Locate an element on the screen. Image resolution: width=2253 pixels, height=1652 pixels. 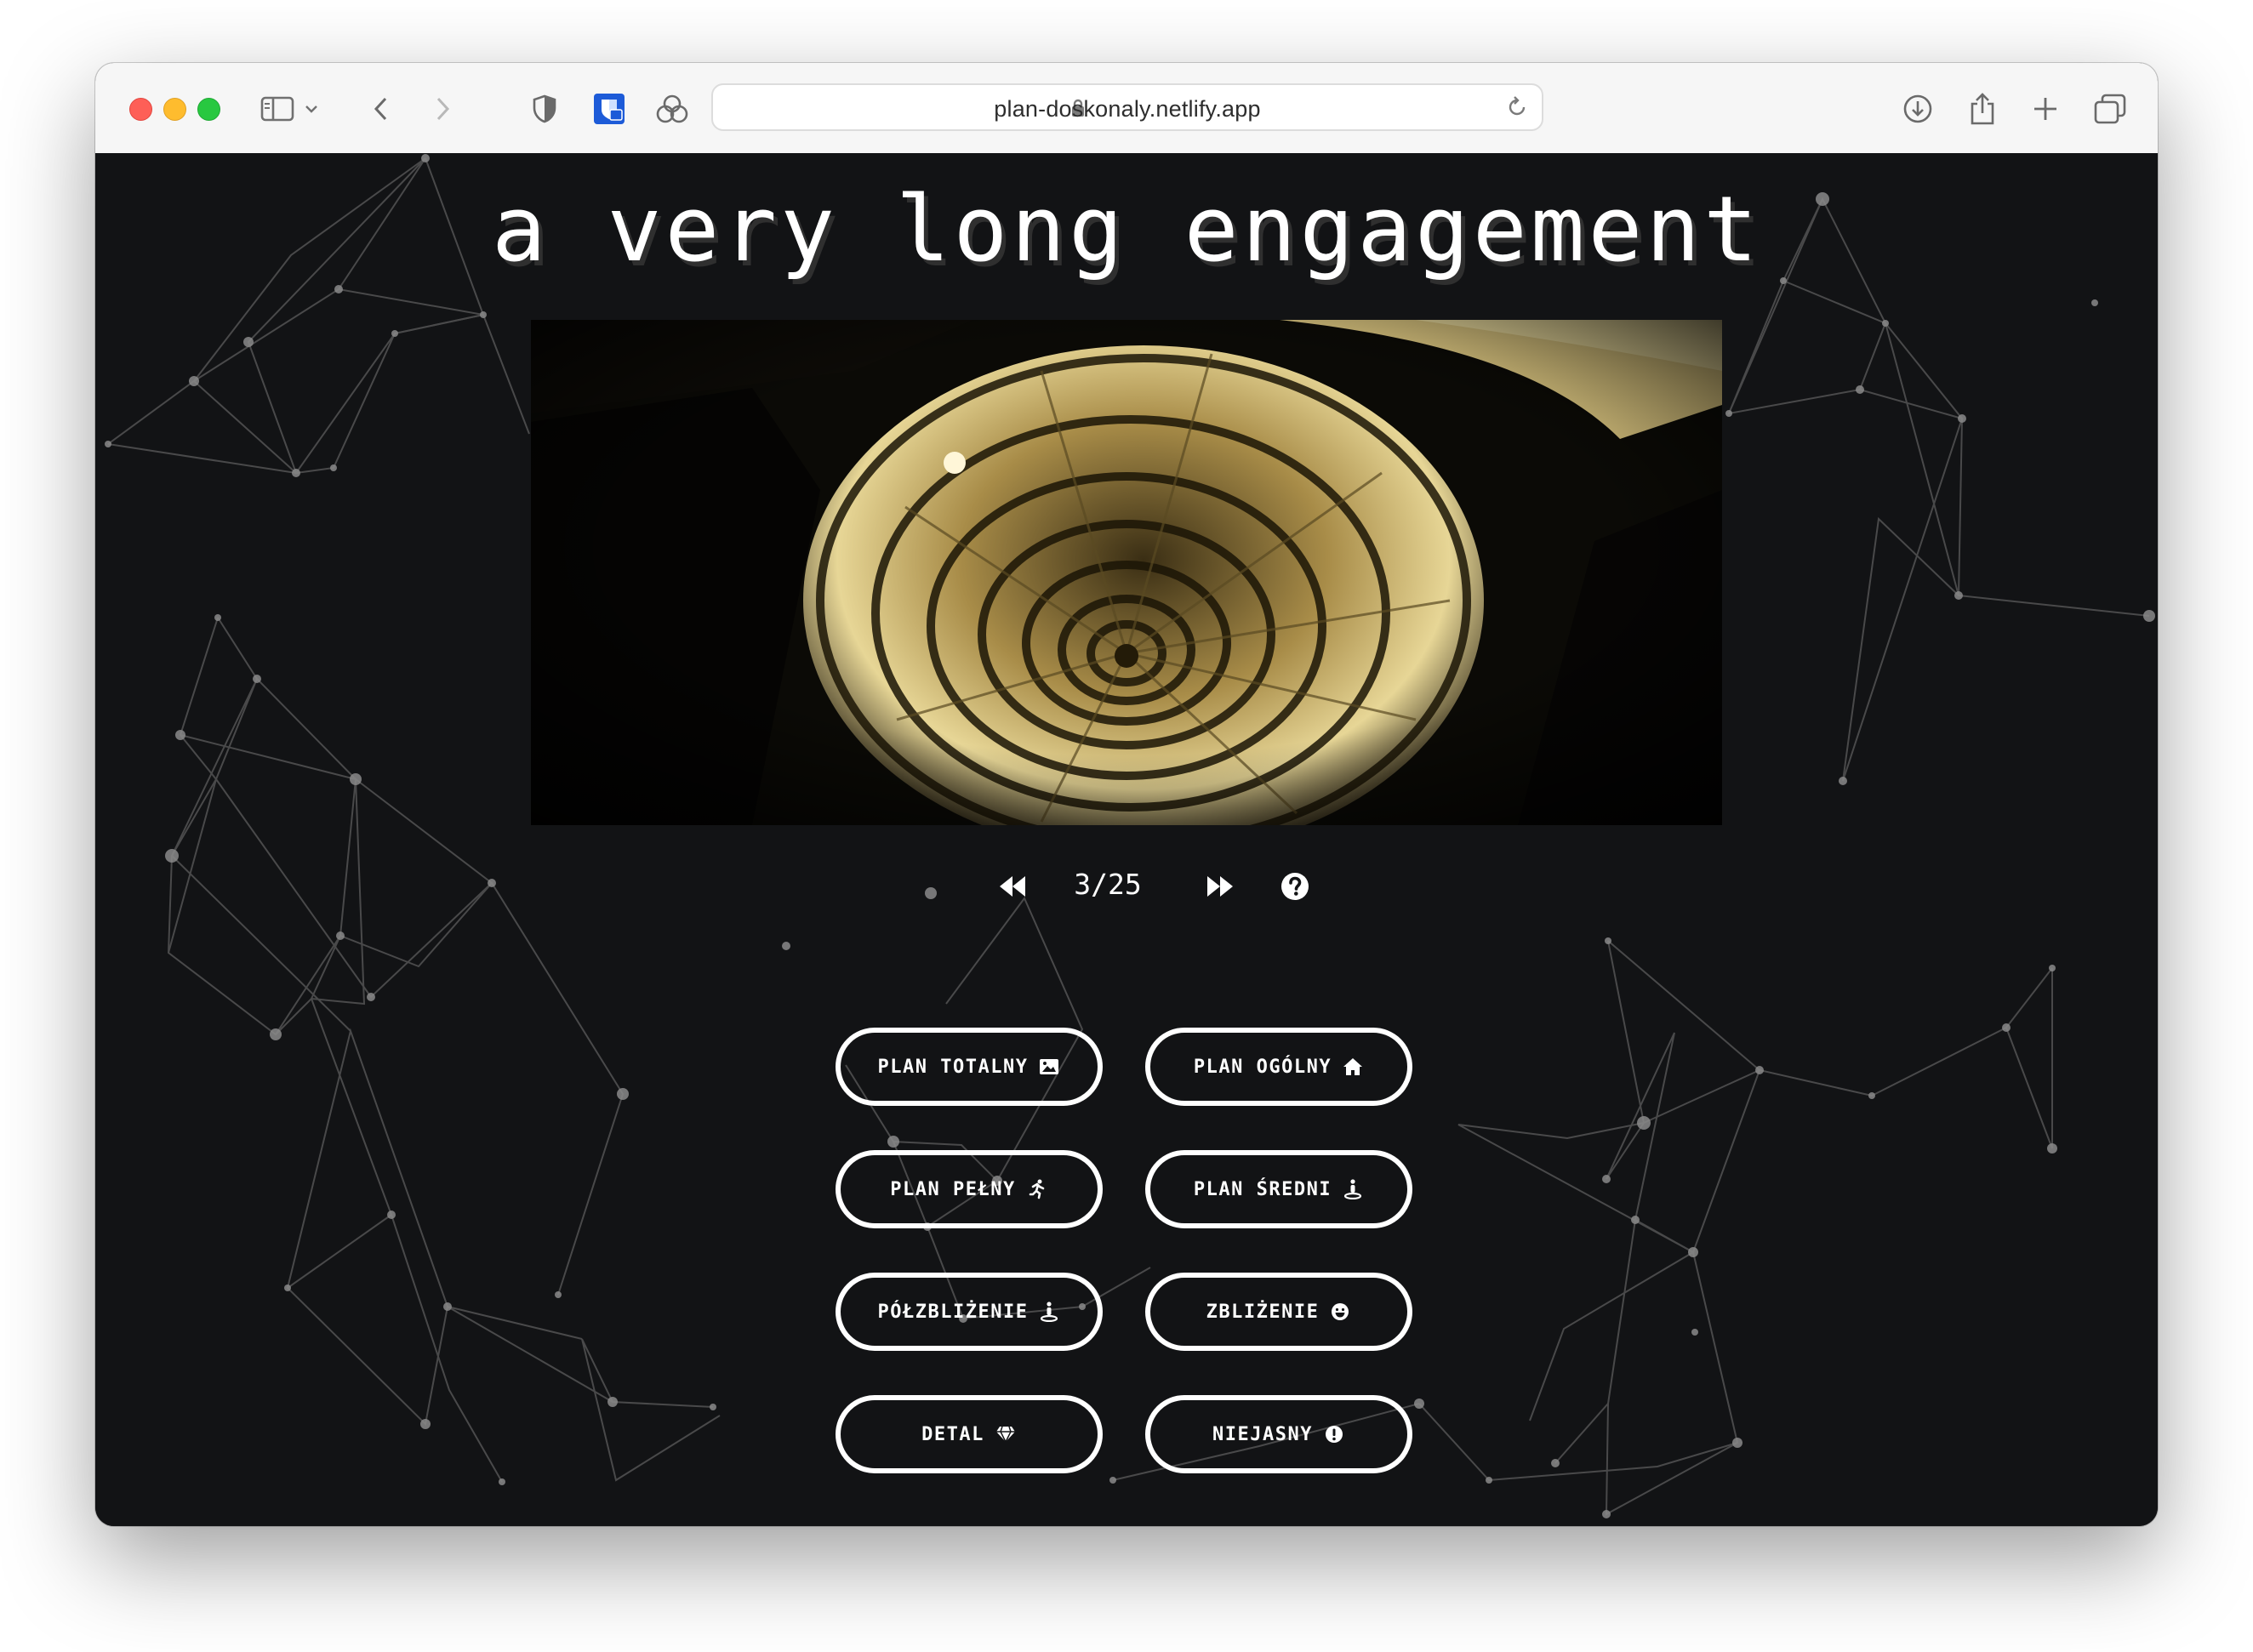
bitwarden-icon is located at coordinates (609, 108).